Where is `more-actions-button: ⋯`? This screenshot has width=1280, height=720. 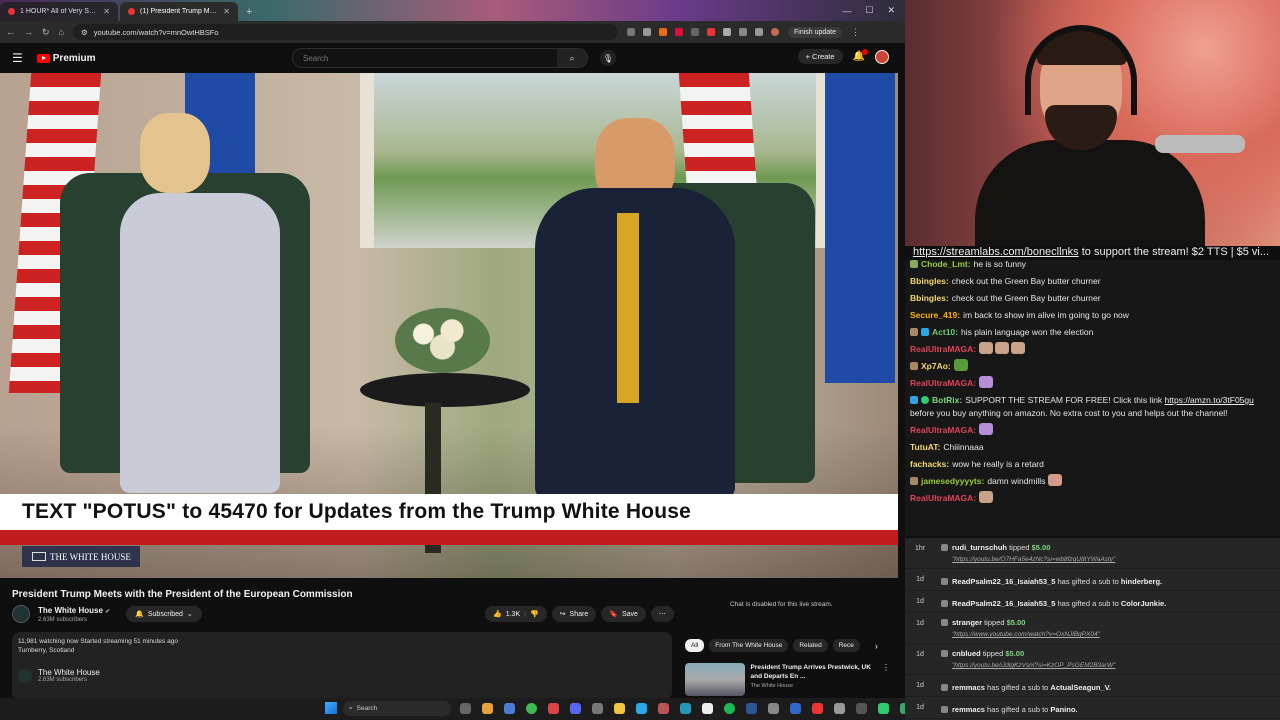
more-actions-button: ⋯ is located at coordinates (662, 614).